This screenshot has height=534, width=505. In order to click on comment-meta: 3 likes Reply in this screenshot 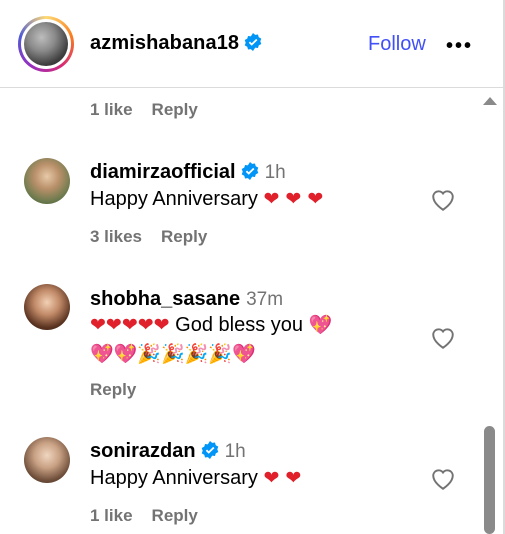, I will do `click(158, 237)`.